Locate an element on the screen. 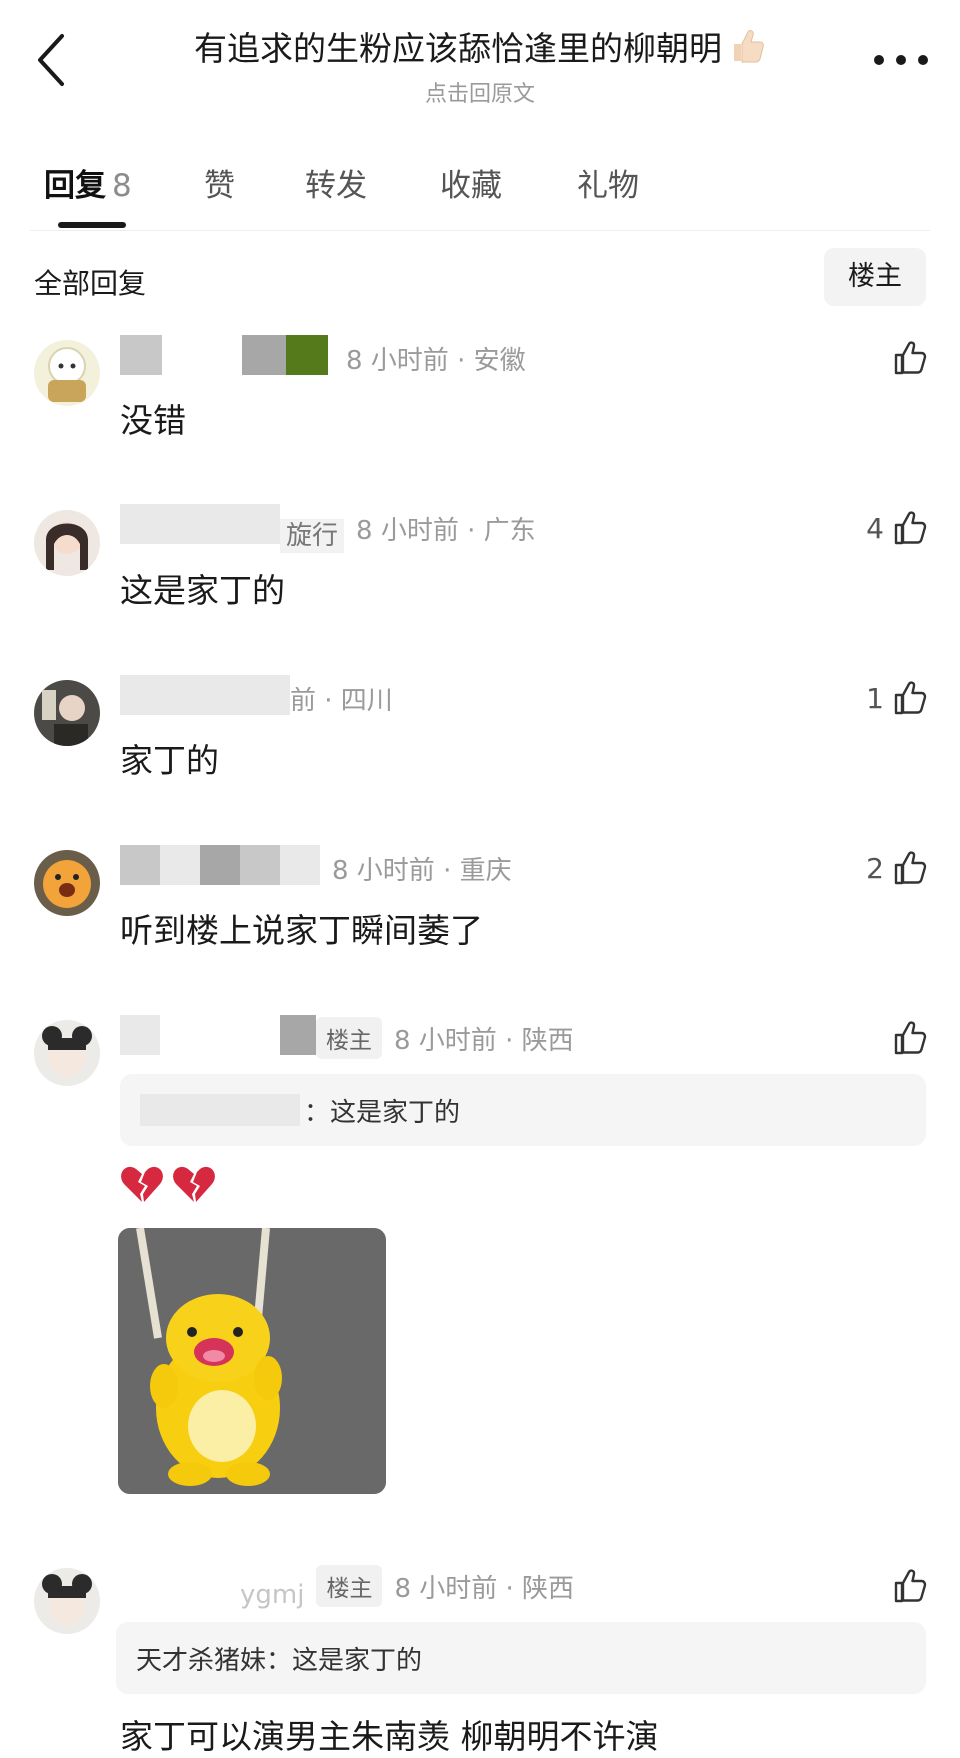 Image resolution: width=960 pixels, height=1758 pixels. top-bar: 有追求的生粉应该舔恰逢里的柳朝明 点击回原文 is located at coordinates (480, 60).